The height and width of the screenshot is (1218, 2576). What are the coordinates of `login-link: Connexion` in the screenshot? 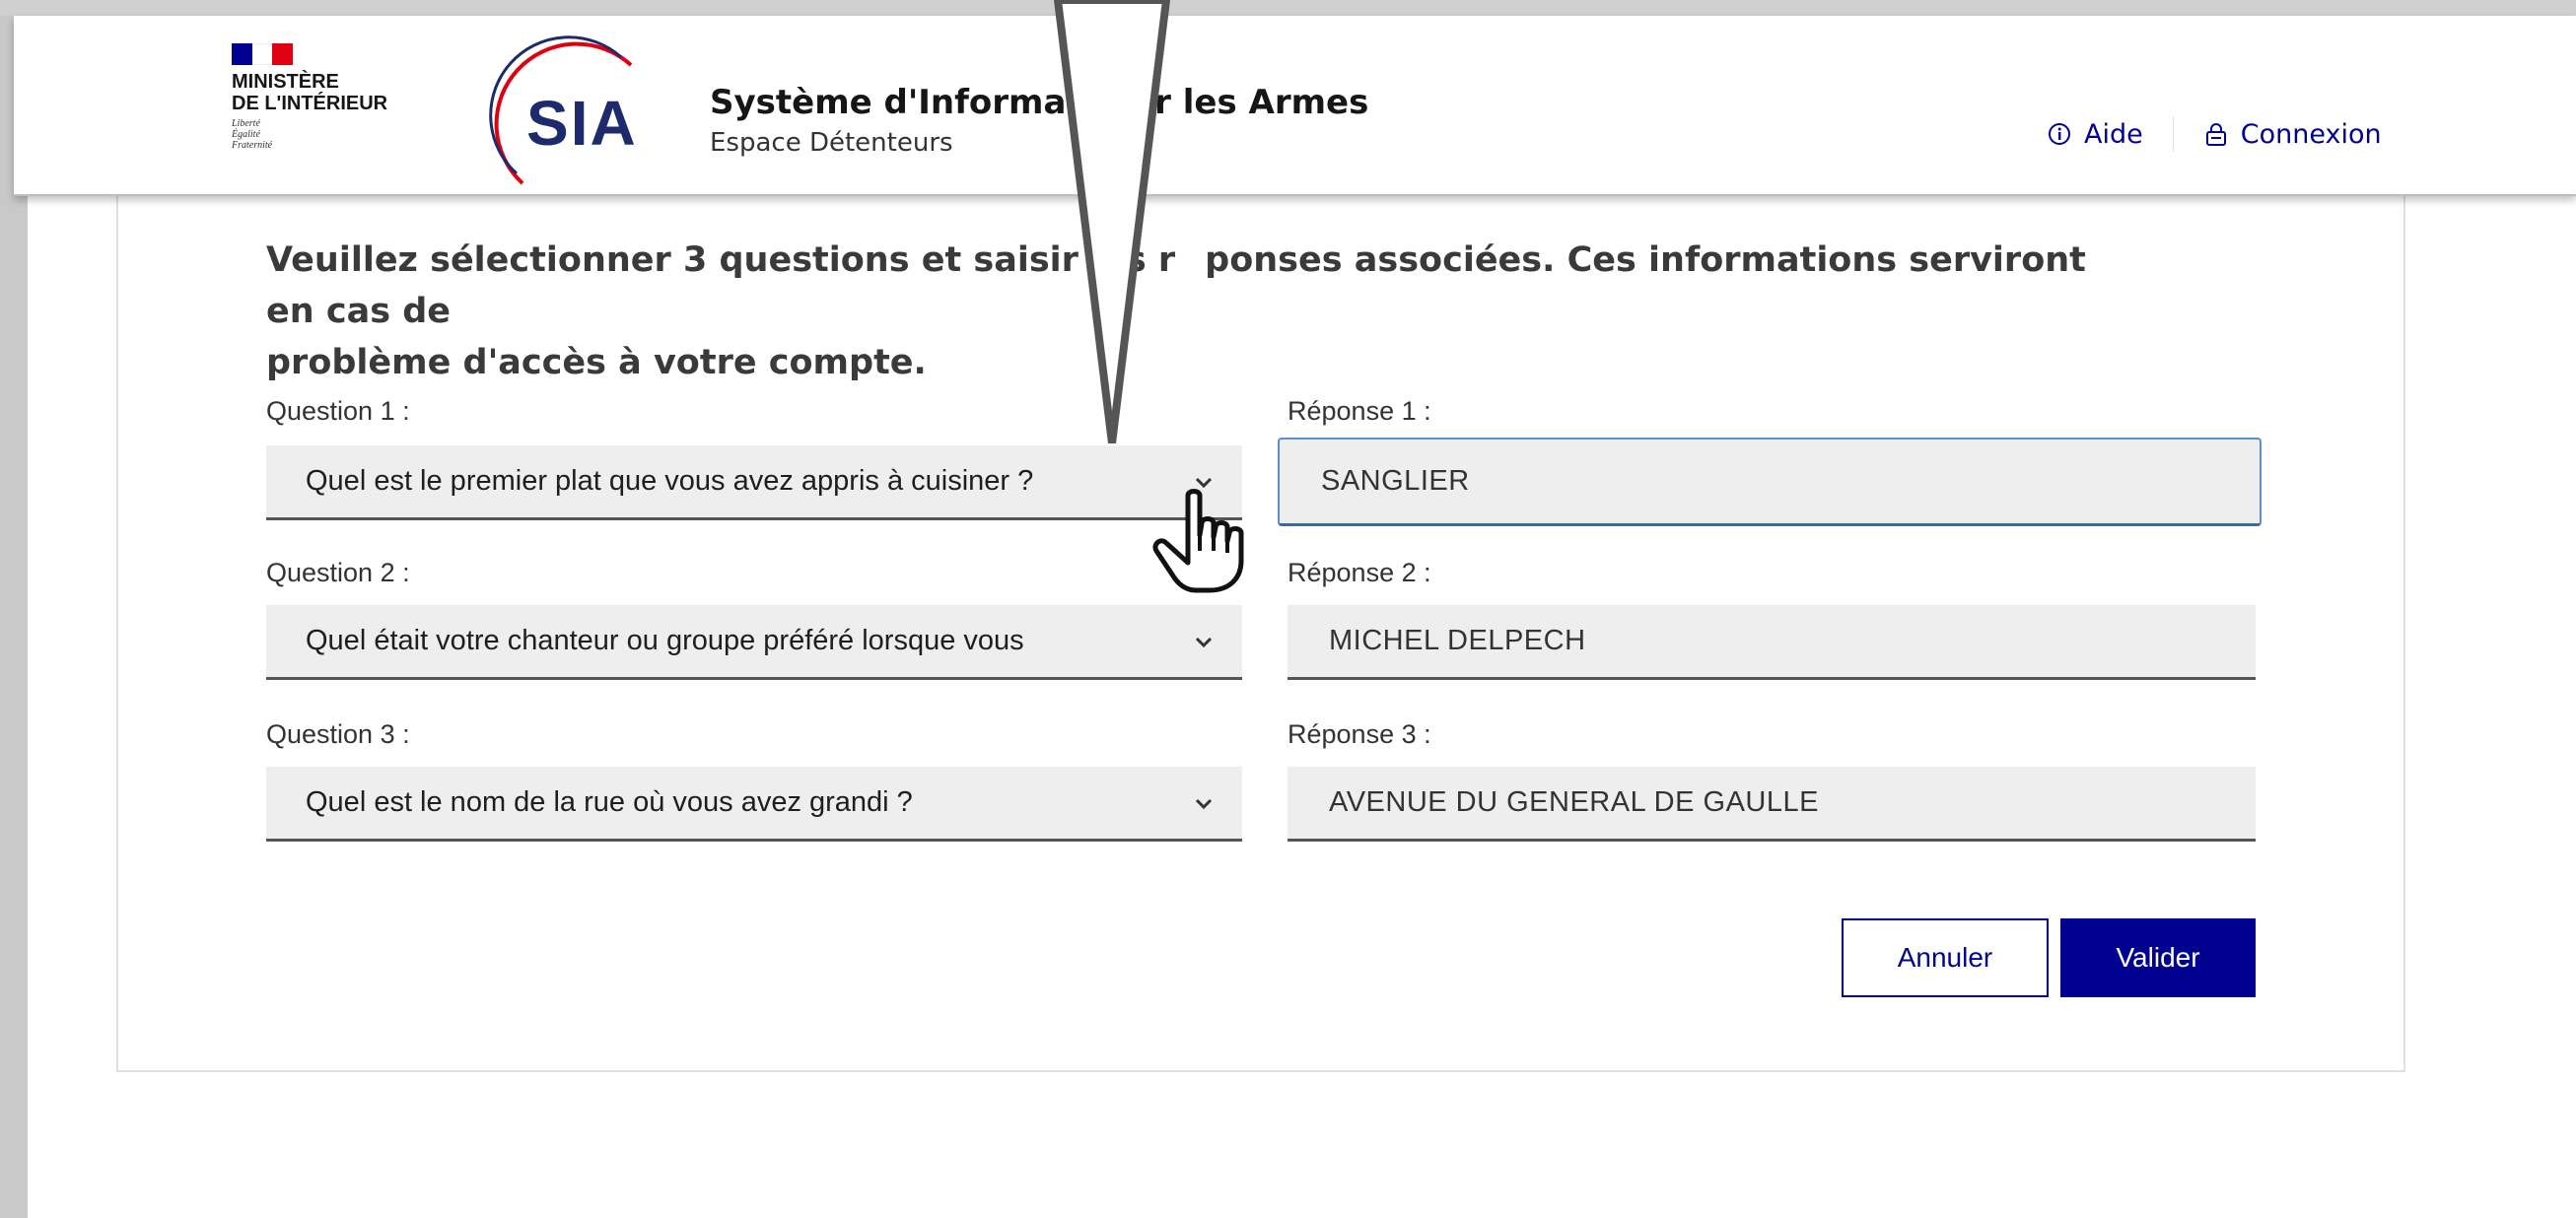 It's located at (2292, 135).